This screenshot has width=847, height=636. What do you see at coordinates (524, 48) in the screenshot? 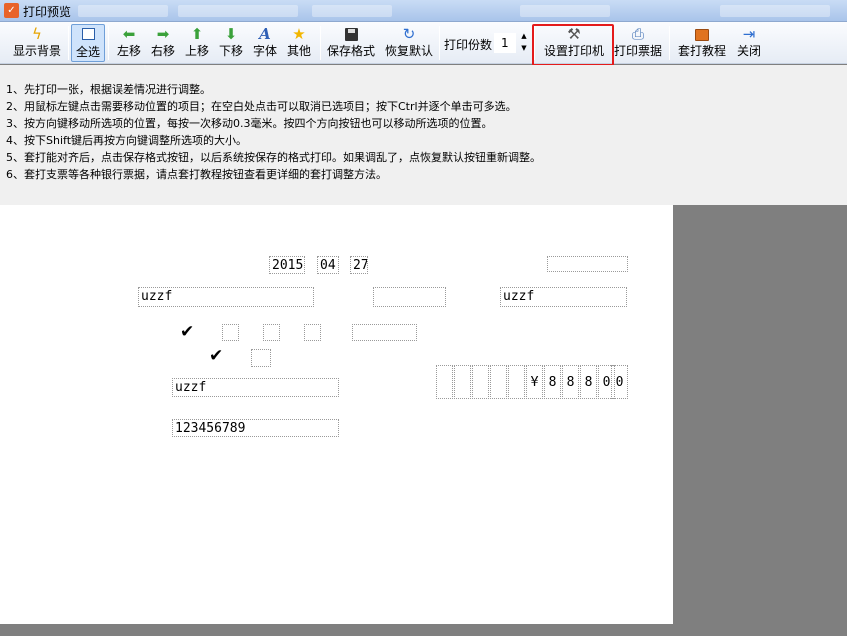
I see `spin-down-button: ▼` at bounding box center [524, 48].